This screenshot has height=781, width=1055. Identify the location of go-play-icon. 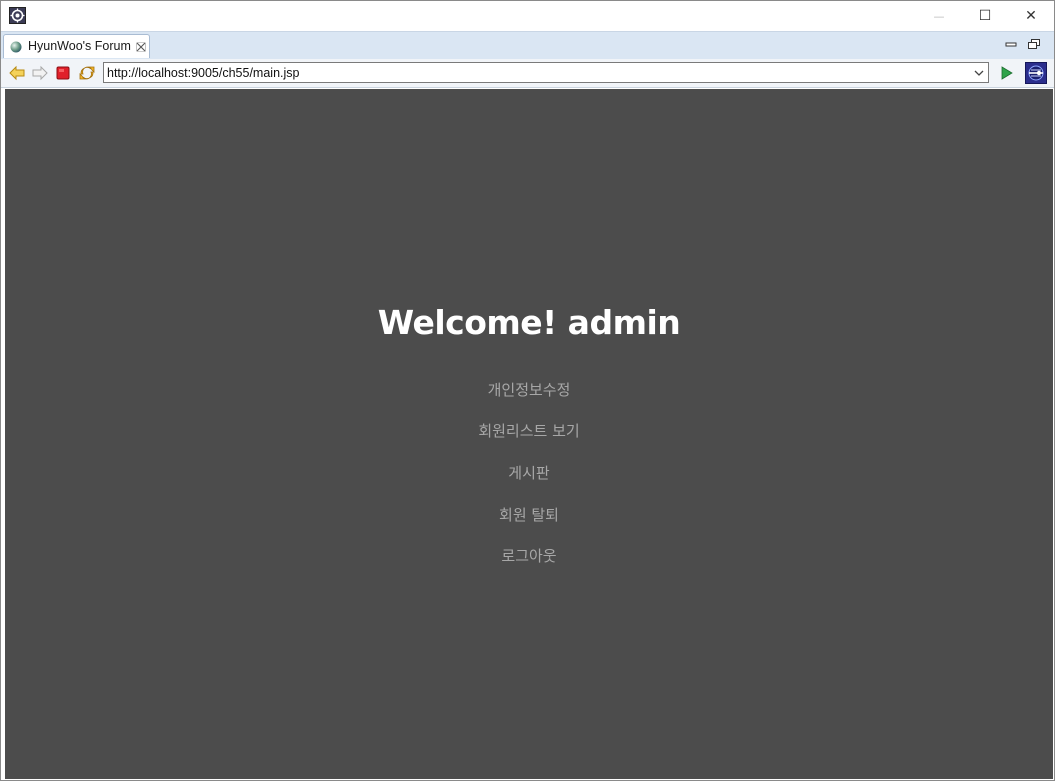
(1006, 73).